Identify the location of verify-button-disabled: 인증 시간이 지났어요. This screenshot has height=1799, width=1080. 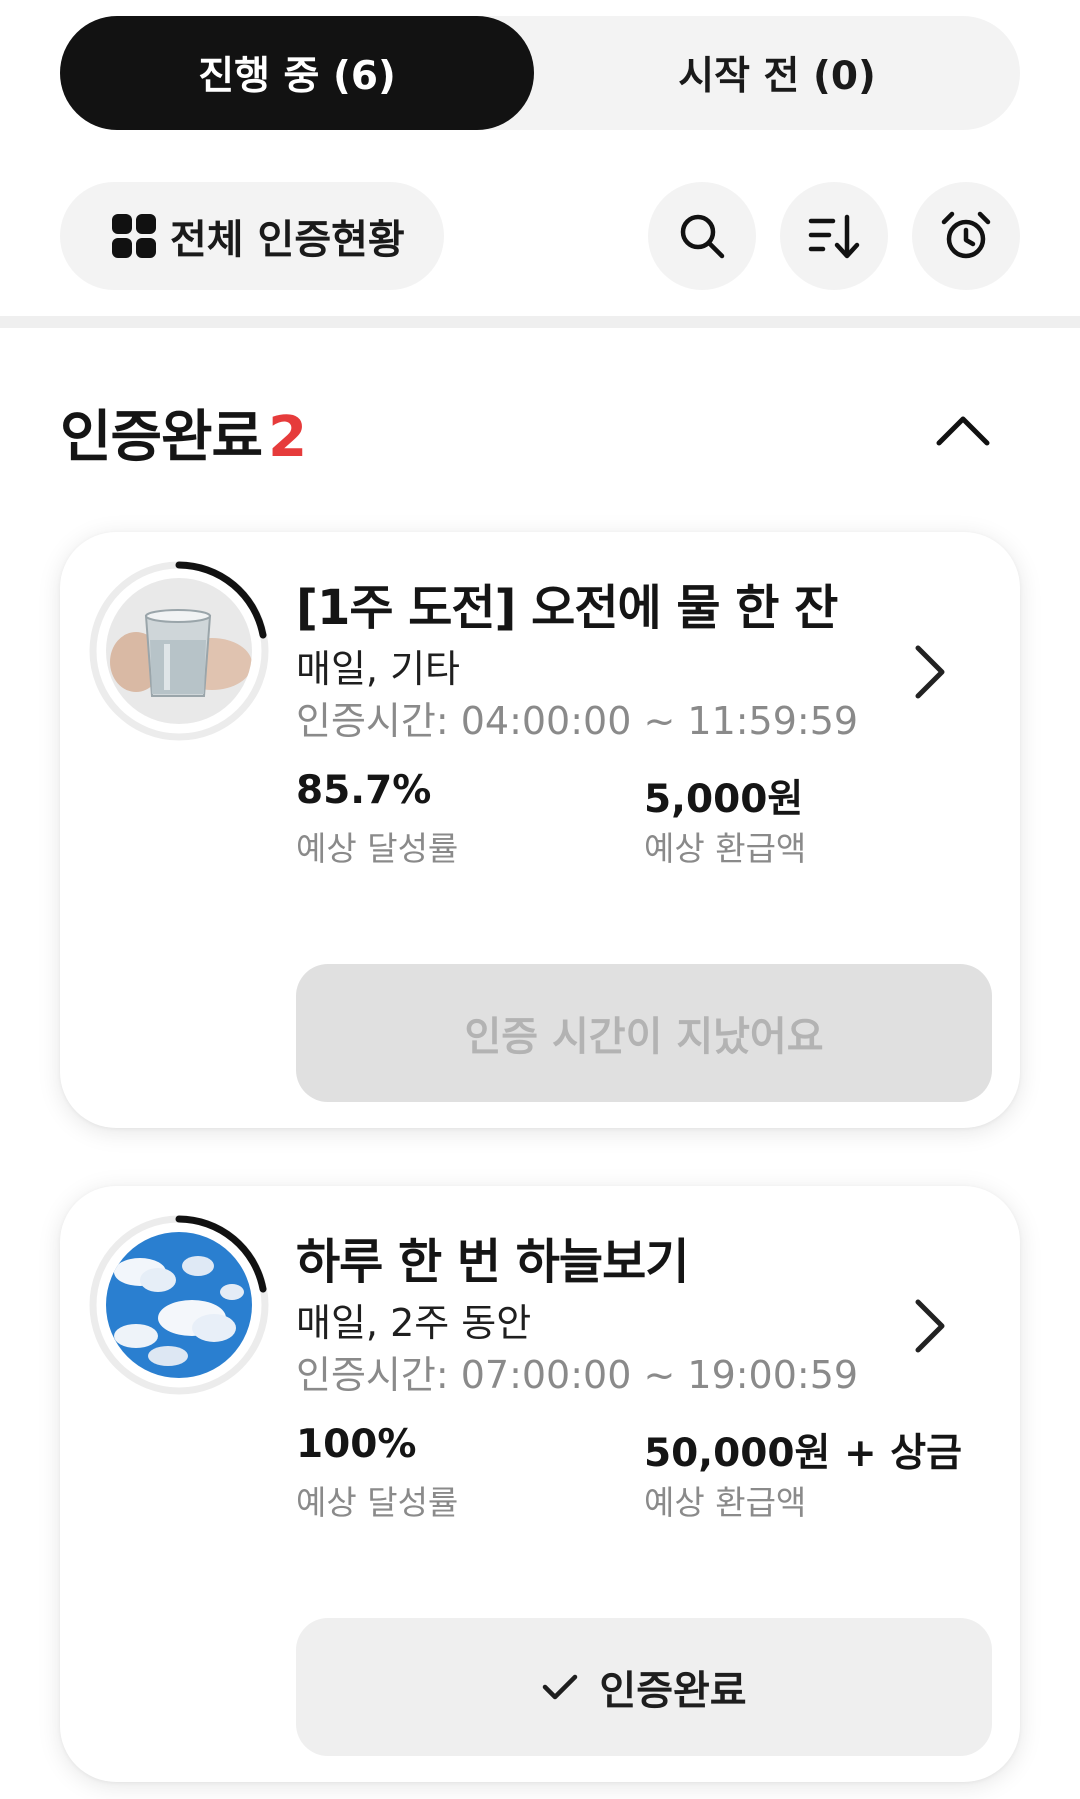
(644, 1033).